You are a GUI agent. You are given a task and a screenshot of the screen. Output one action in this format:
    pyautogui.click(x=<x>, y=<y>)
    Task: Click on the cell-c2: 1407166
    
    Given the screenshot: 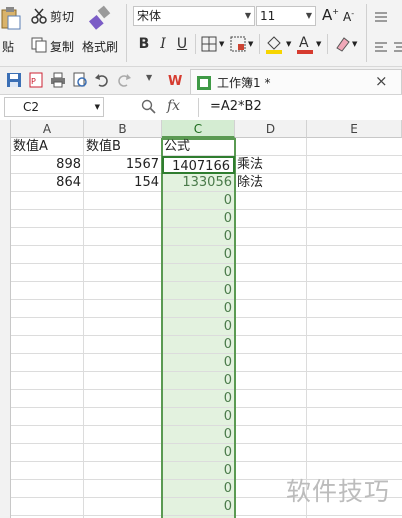 What is the action you would take?
    pyautogui.click(x=198, y=165)
    